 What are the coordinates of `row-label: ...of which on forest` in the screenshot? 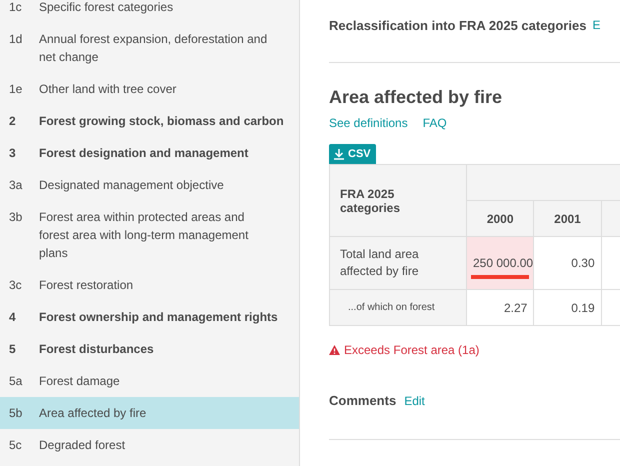 It's located at (398, 308).